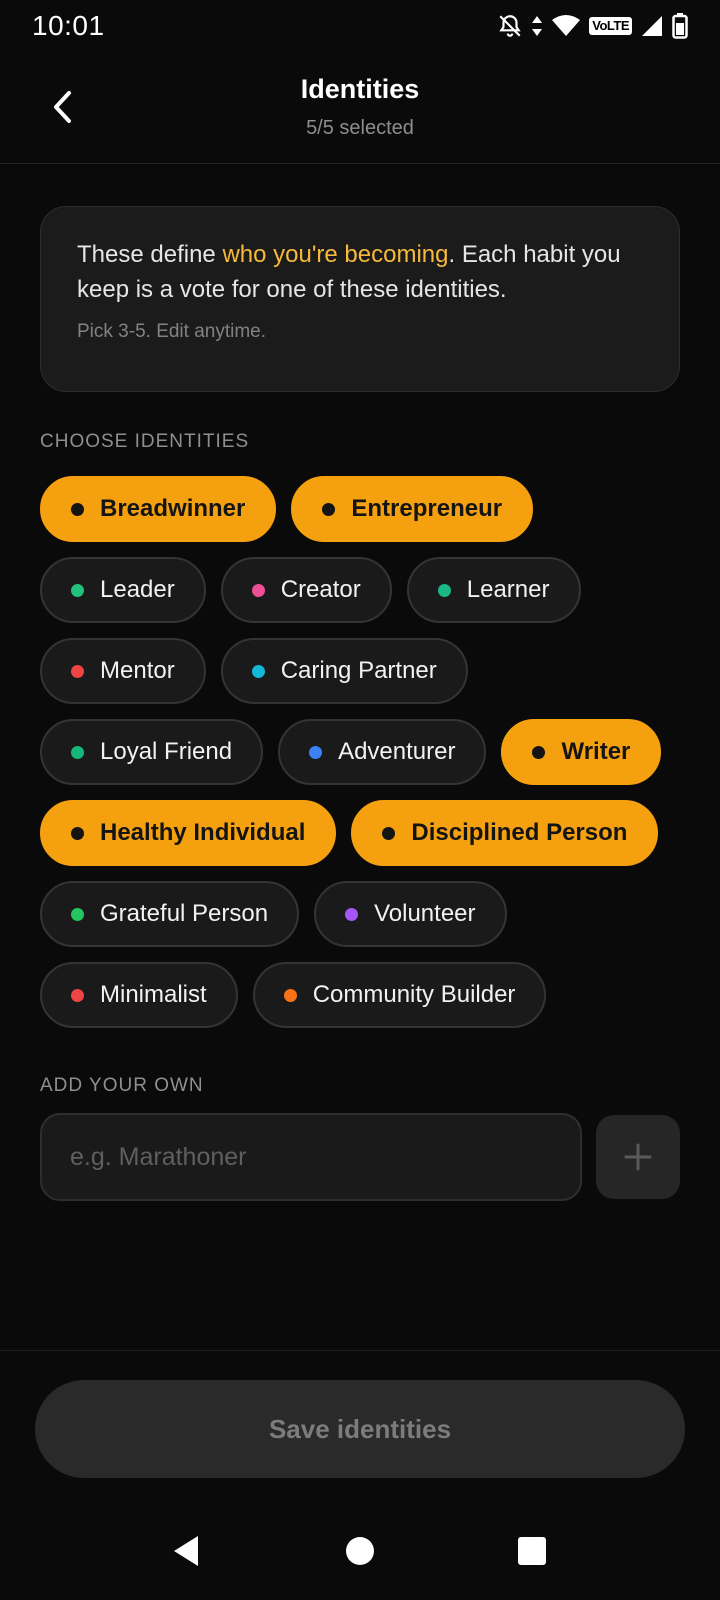 The height and width of the screenshot is (1600, 720). I want to click on status-bar: 10:01 VoLTE, so click(360, 26).